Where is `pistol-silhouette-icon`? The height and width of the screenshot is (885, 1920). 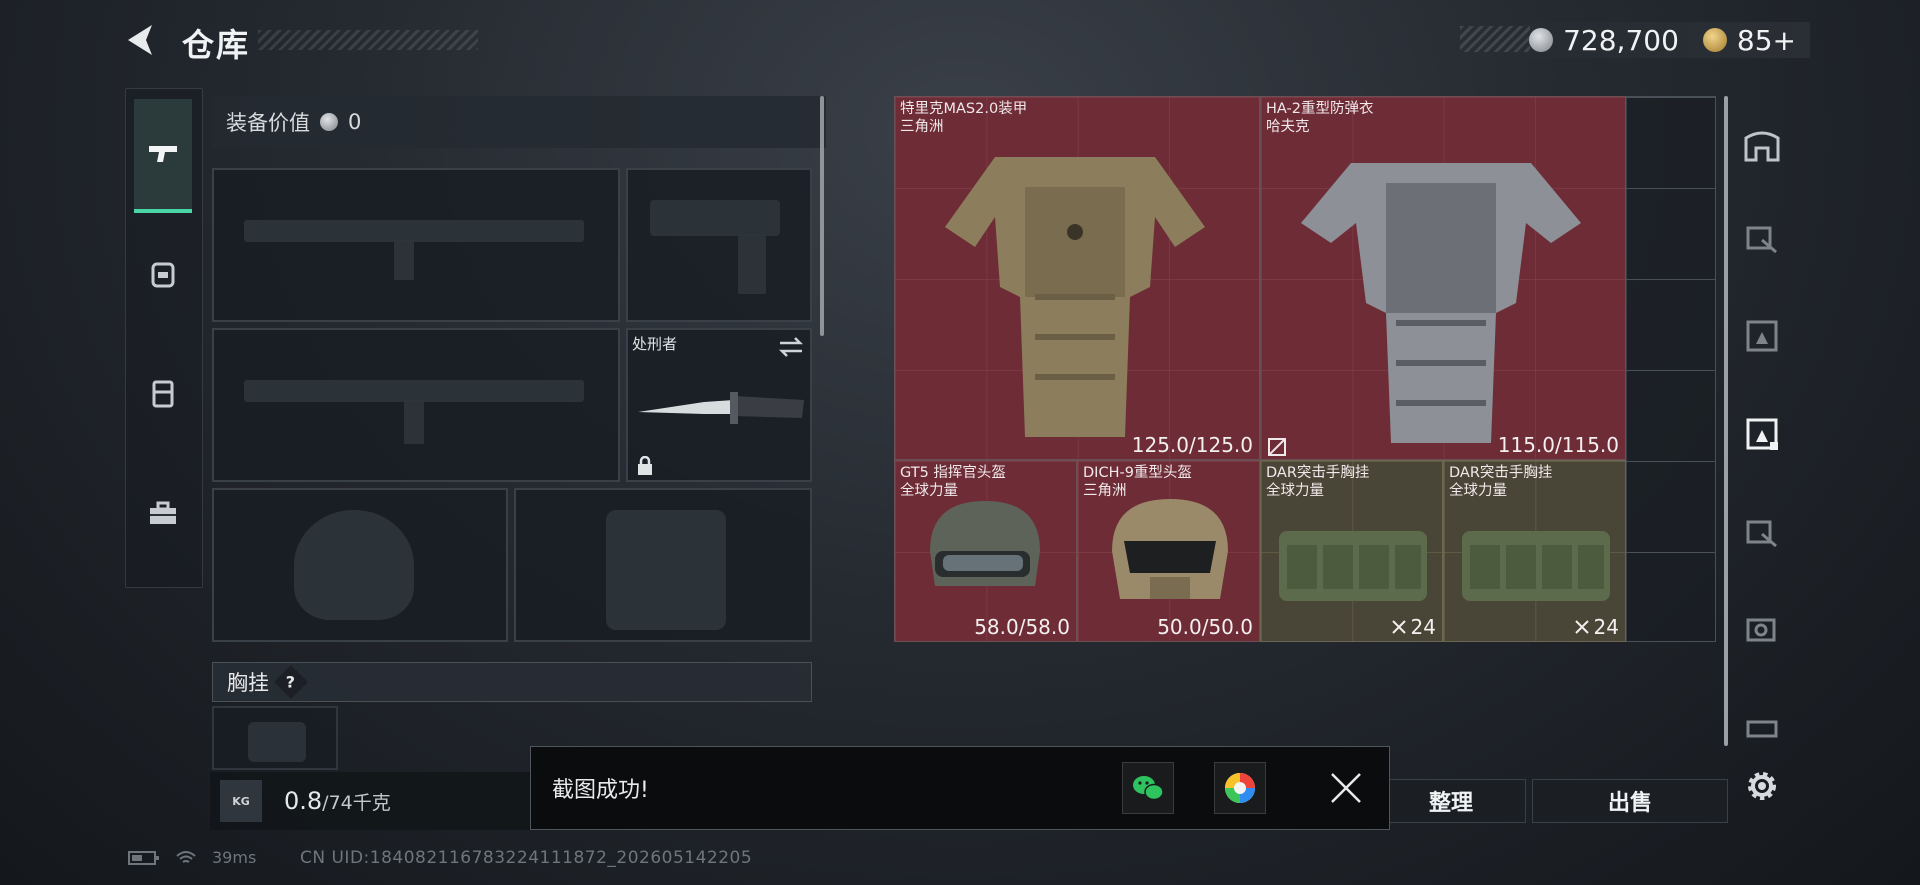
pistol-silhouette-icon is located at coordinates (715, 218).